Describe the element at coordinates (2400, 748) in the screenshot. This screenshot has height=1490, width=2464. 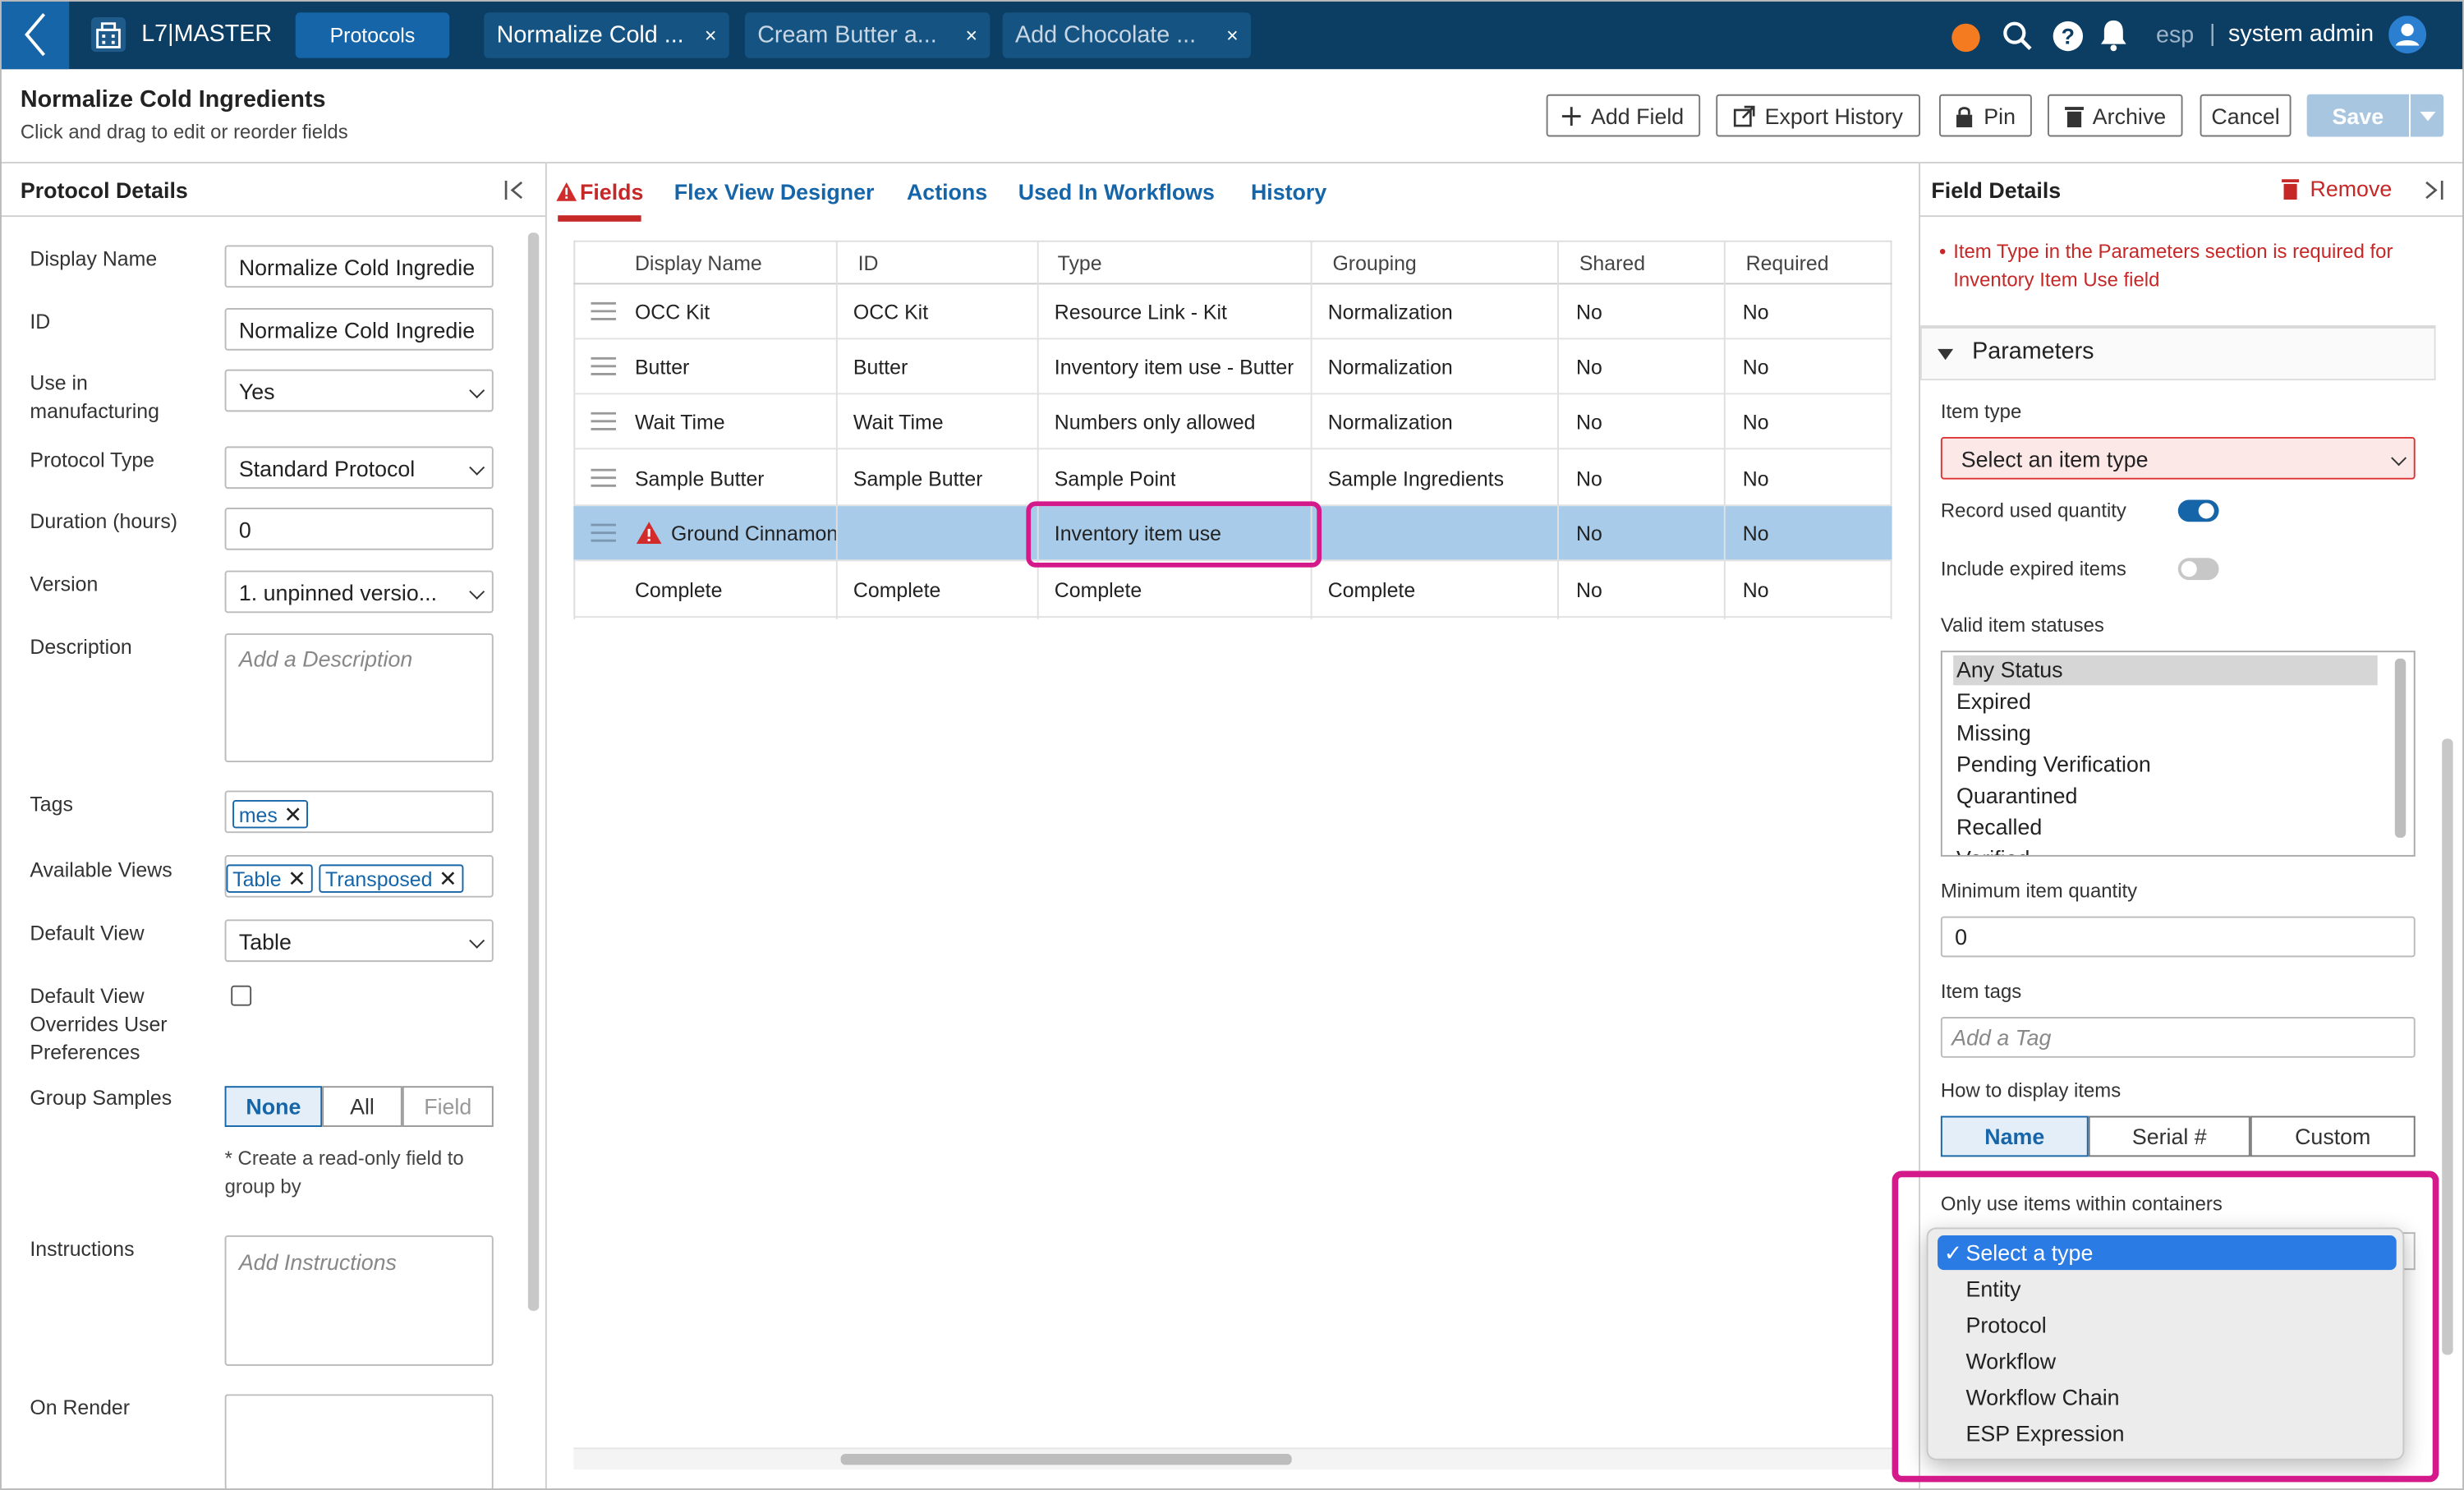
I see `listbox-scrollbar` at that location.